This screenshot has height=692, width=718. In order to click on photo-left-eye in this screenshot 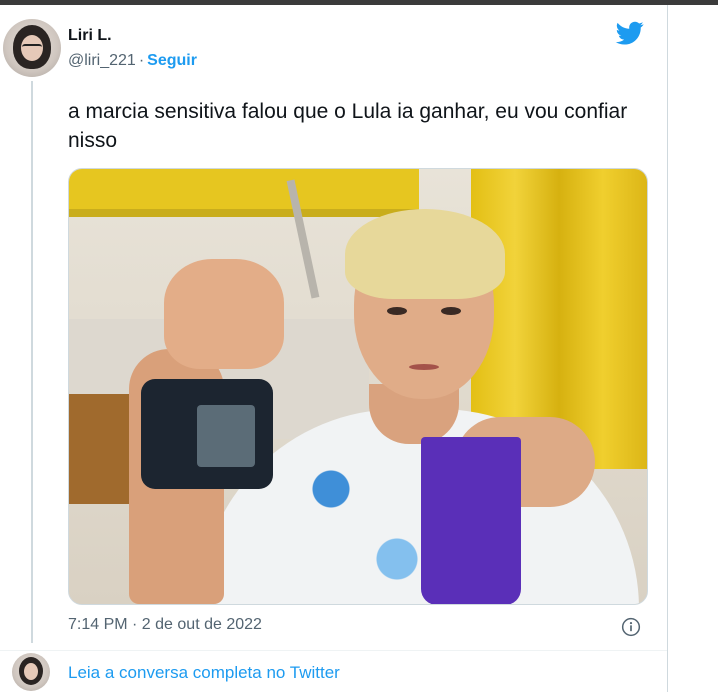, I will do `click(397, 311)`.